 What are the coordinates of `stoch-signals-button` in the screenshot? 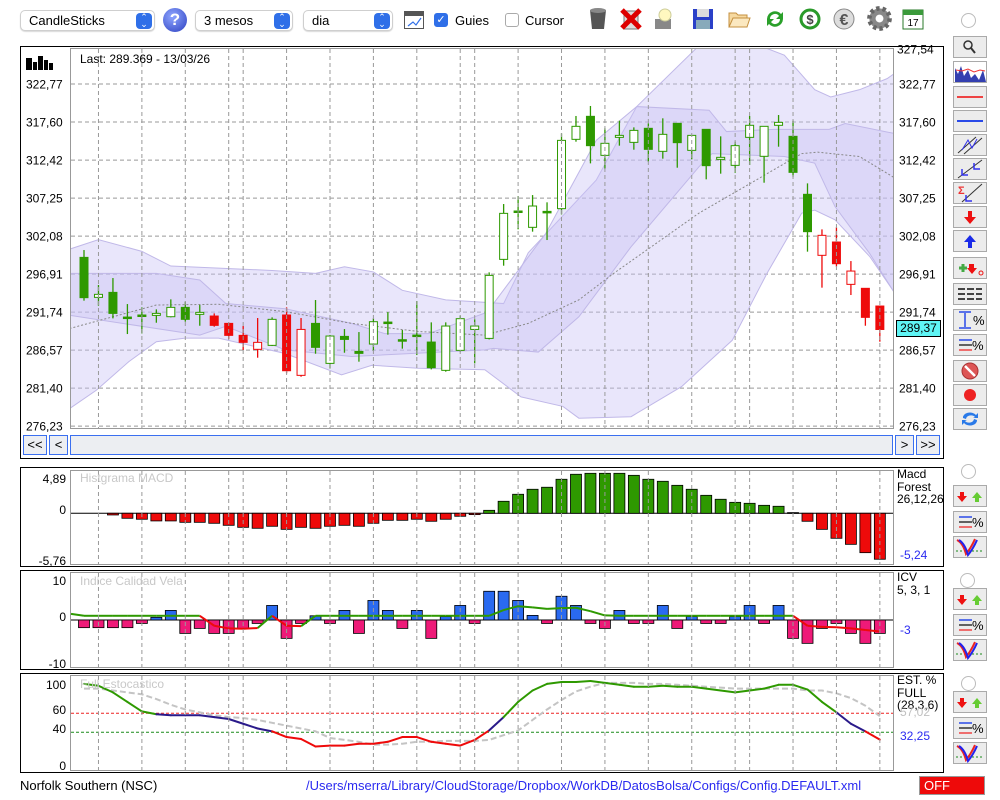 It's located at (970, 702).